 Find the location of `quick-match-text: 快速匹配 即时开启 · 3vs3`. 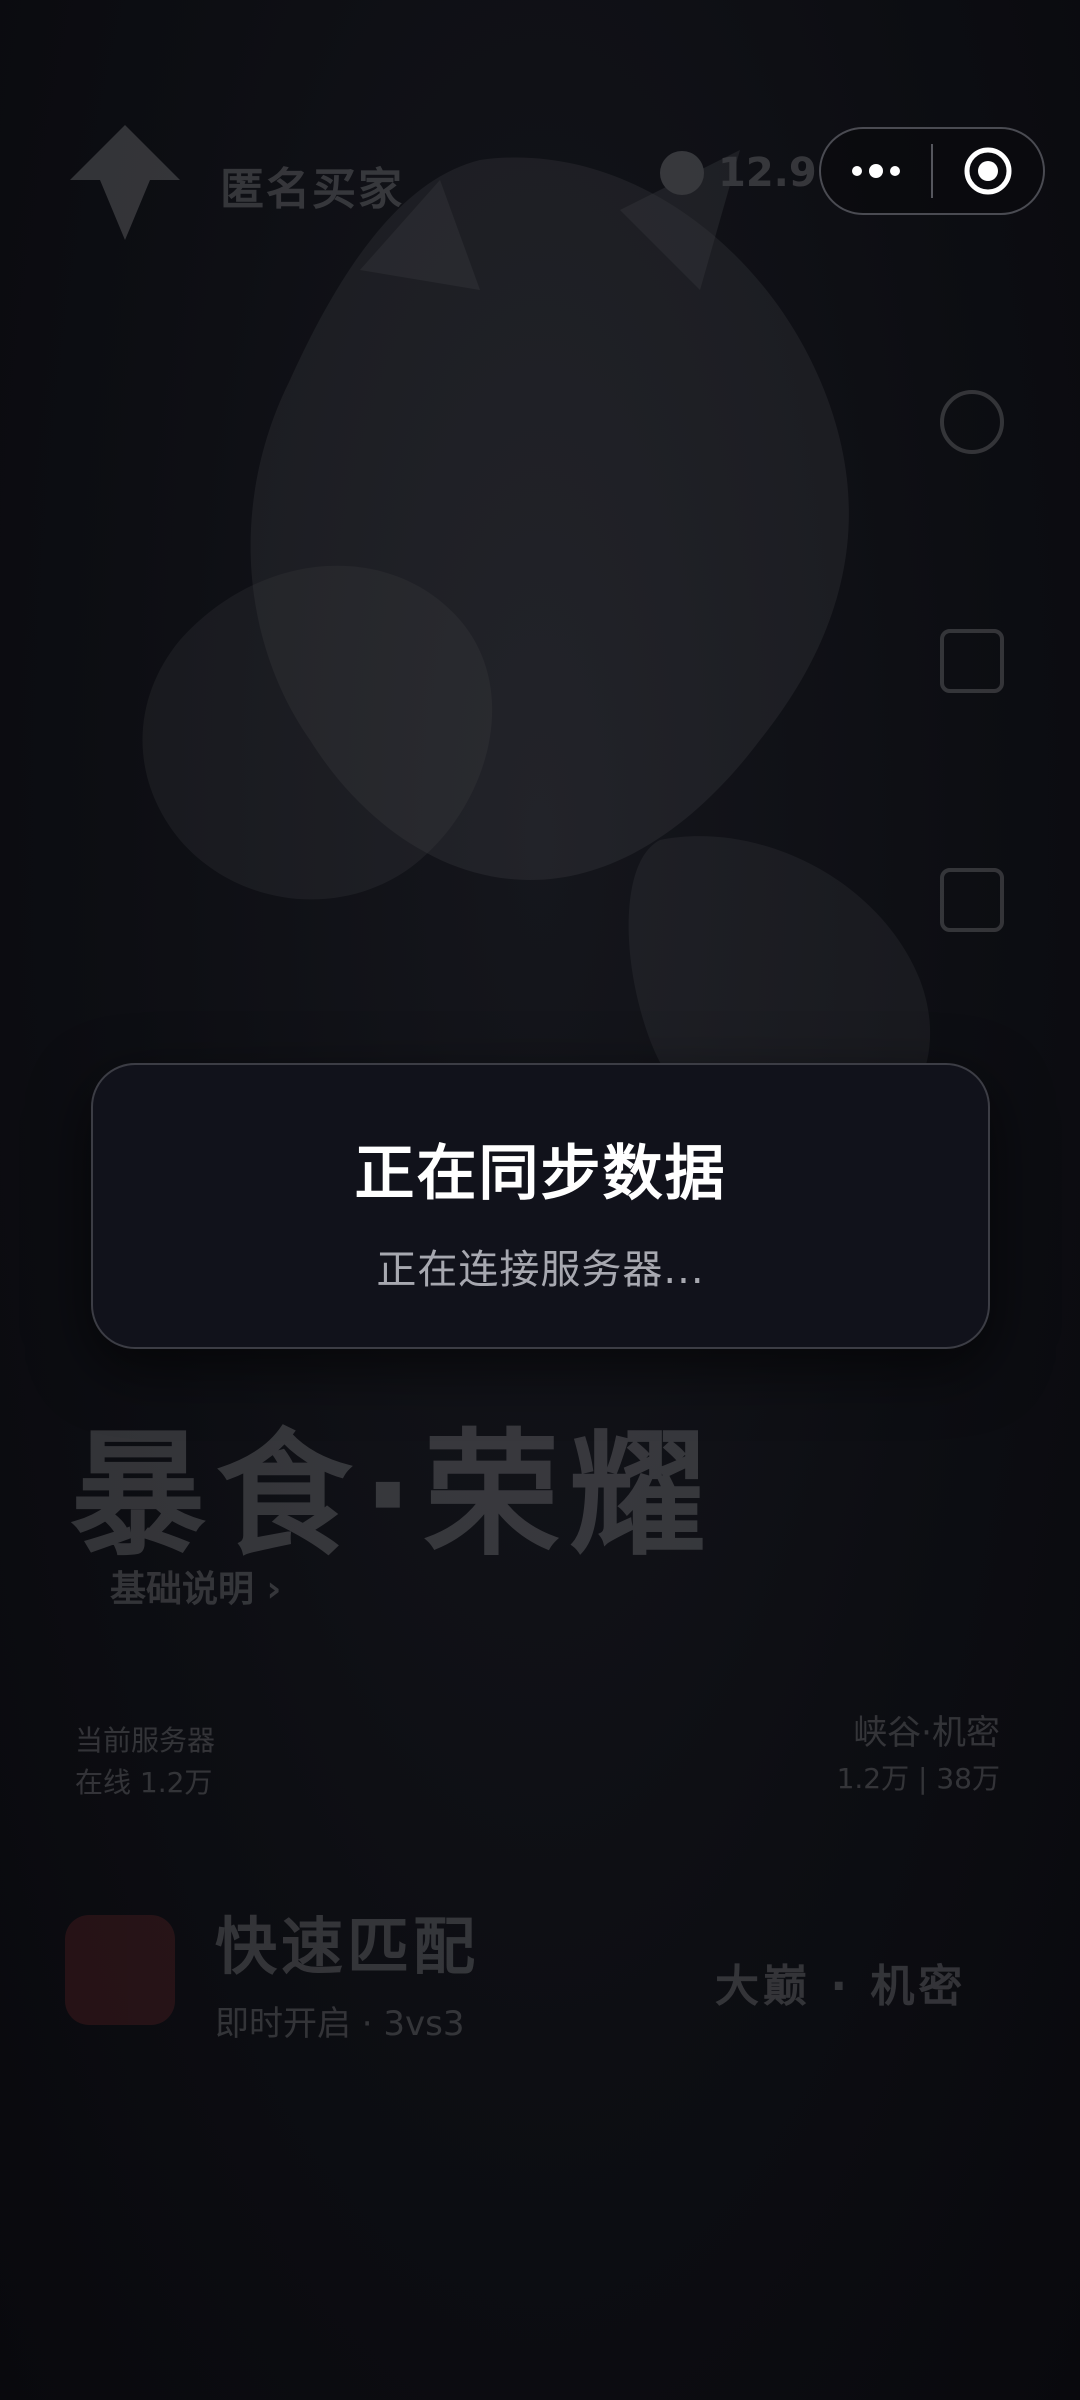

quick-match-text: 快速匹配 即时开启 · 3vs3 is located at coordinates (347, 1970).